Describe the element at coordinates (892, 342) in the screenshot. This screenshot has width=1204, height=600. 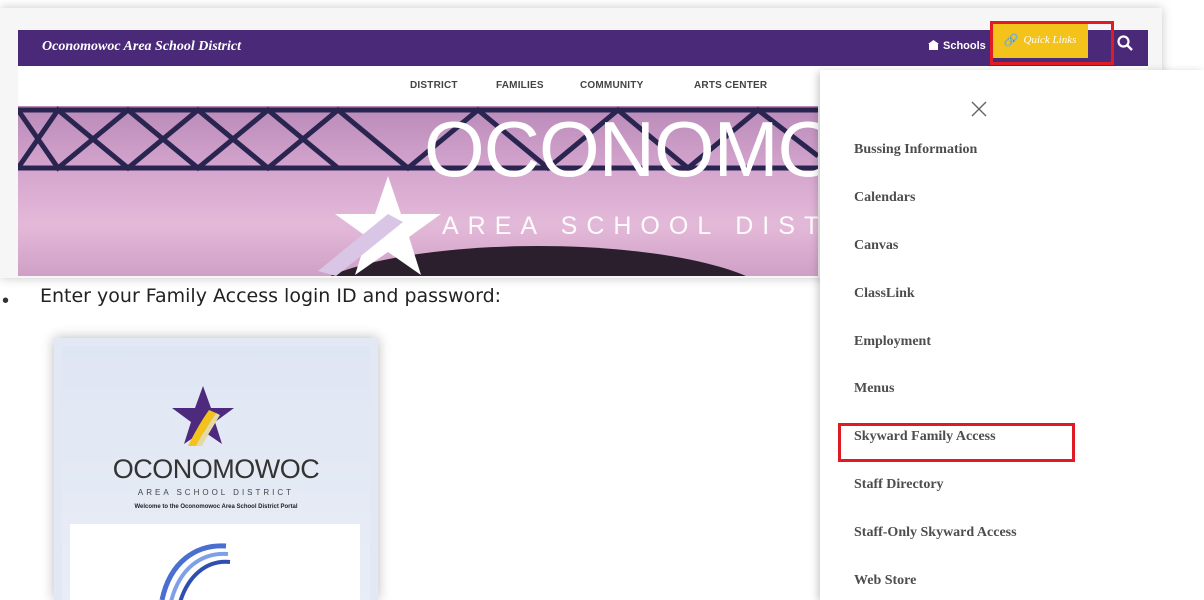
I see `quick-link-employment: Employment` at that location.